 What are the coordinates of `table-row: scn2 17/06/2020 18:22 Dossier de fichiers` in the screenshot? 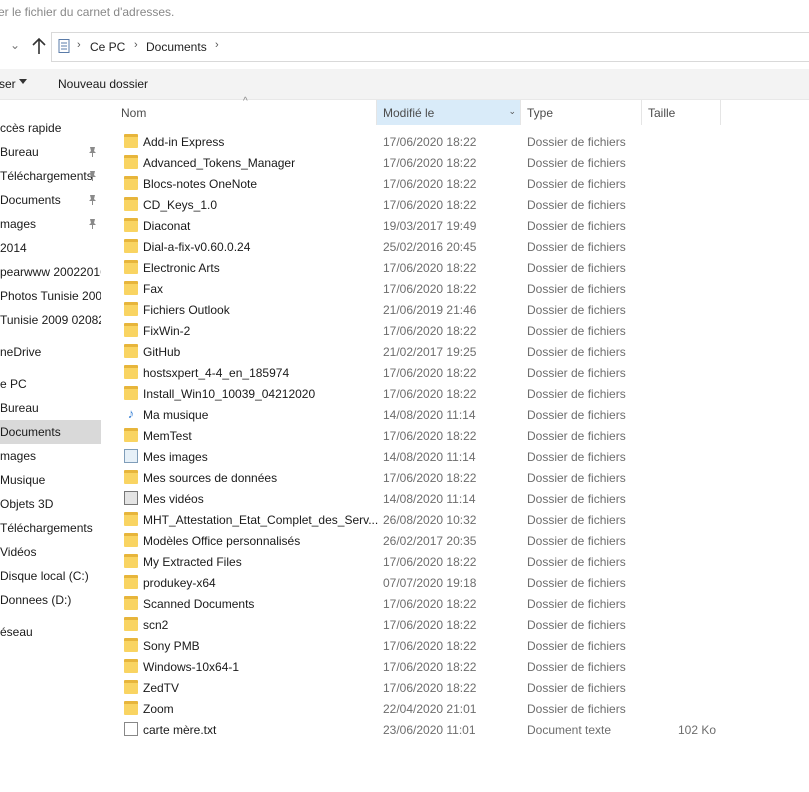 It's located at (462, 624).